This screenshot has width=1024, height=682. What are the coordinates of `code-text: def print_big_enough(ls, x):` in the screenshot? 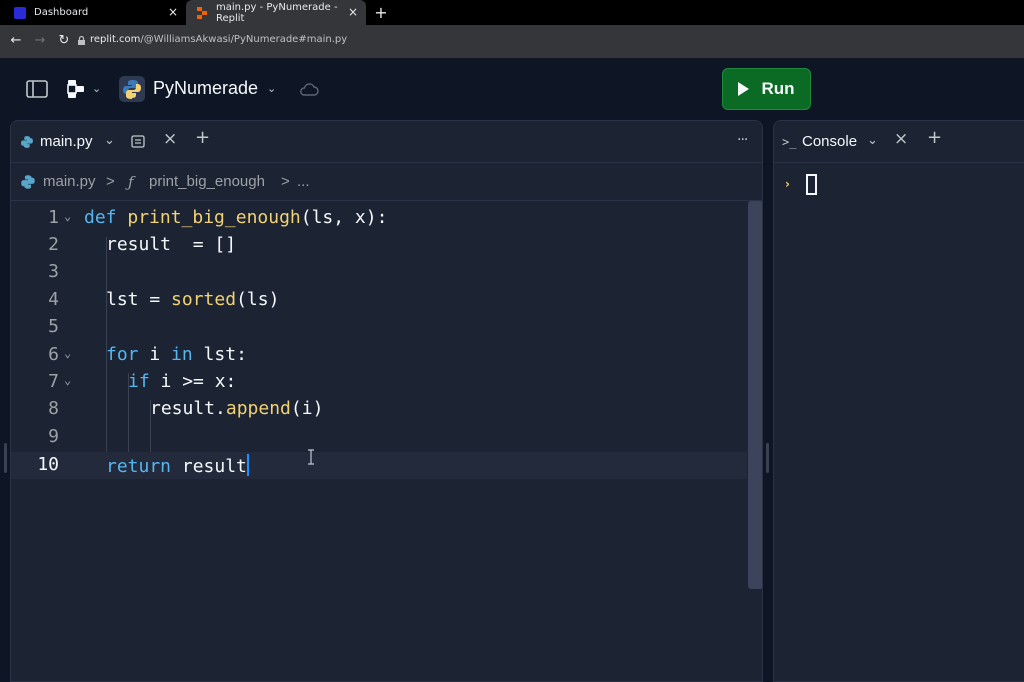 It's located at (235, 217).